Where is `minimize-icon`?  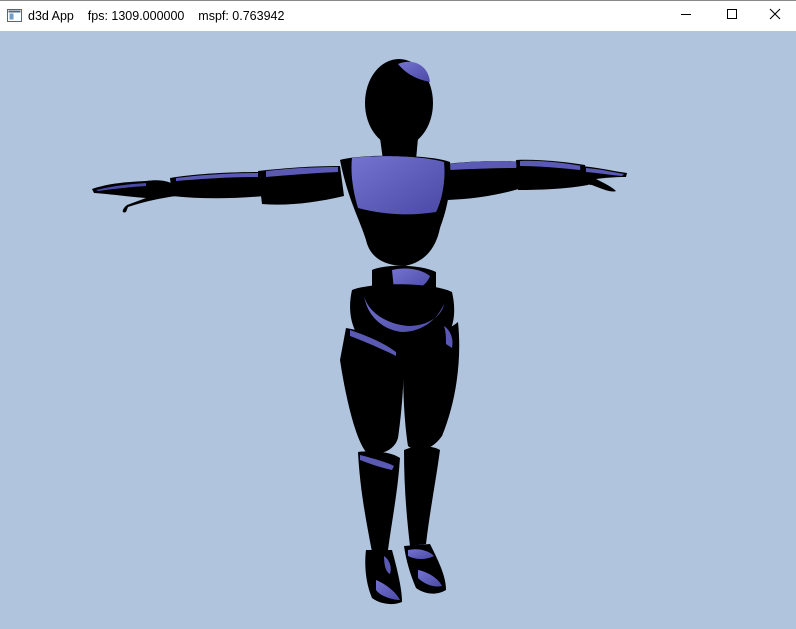 minimize-icon is located at coordinates (686, 16).